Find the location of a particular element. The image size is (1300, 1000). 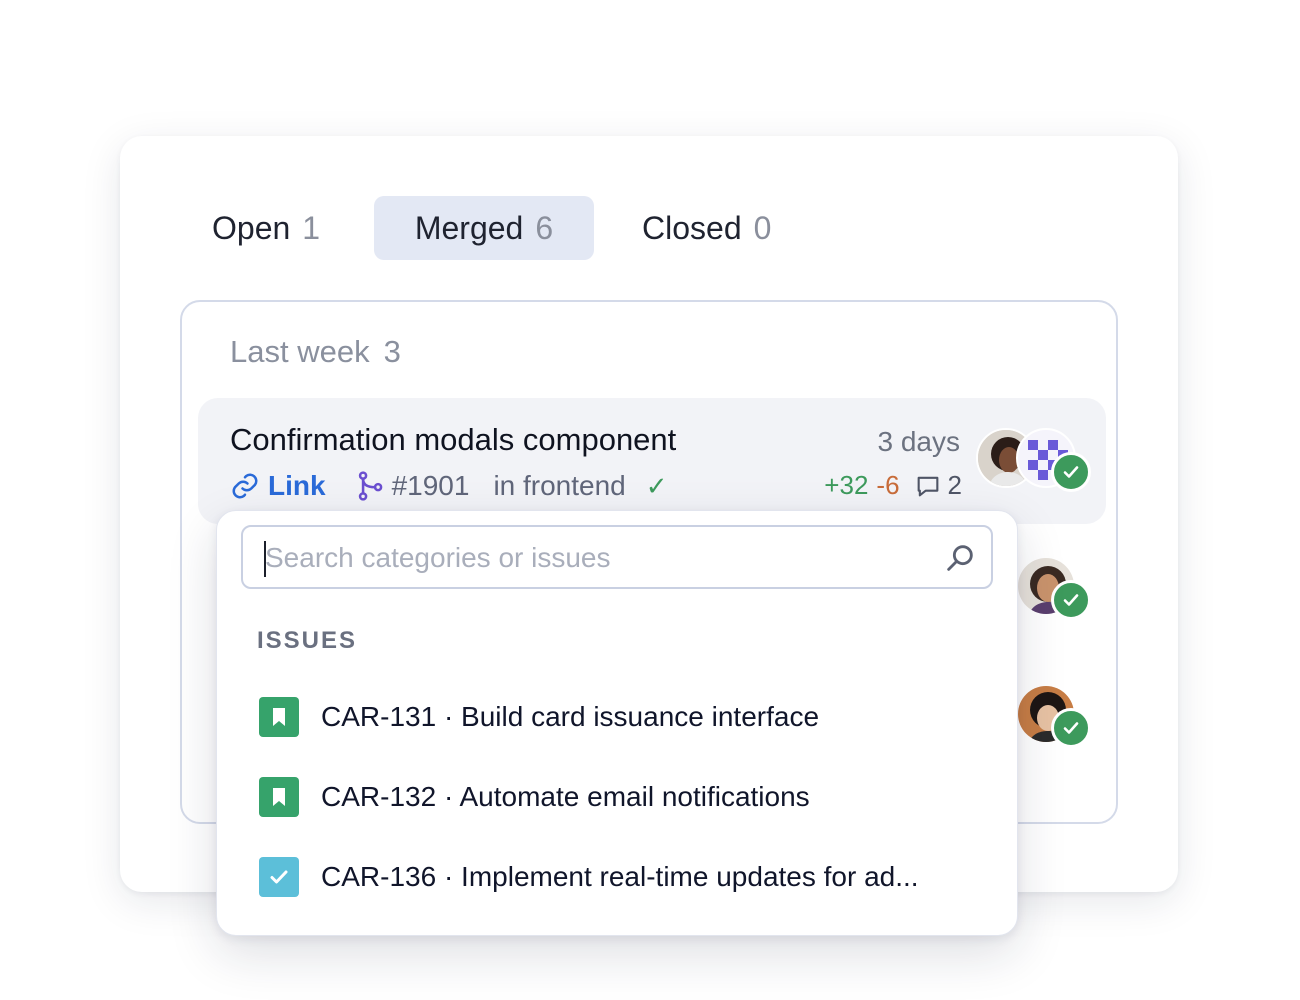

tab-open-label: Open is located at coordinates (251, 228).